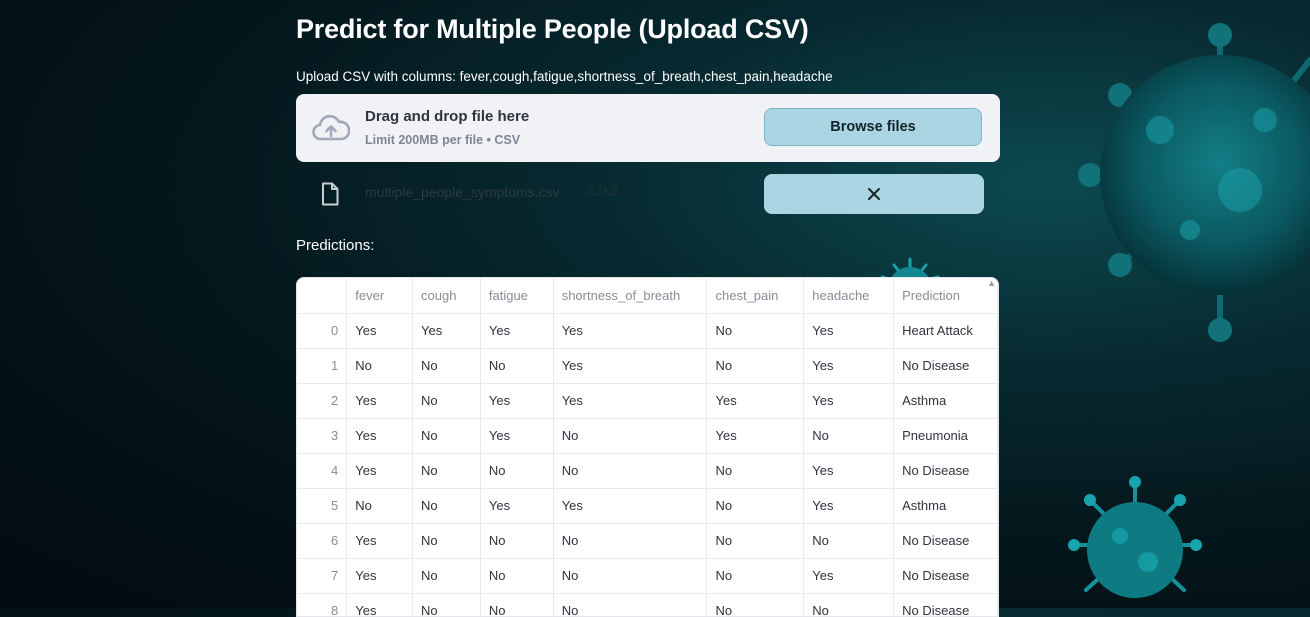  Describe the element at coordinates (1135, 539) in the screenshot. I see `virus-background-image-bottom` at that location.